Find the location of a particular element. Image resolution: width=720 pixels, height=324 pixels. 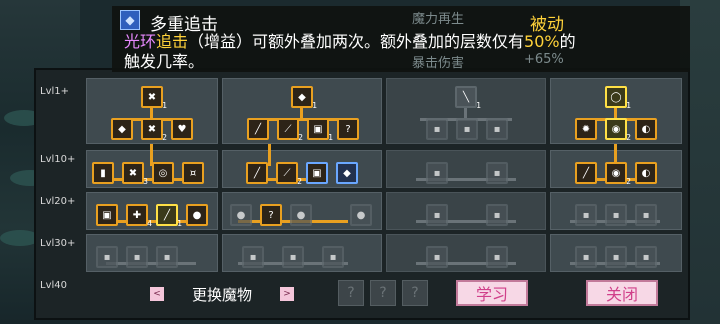

red-orb-skill-icon: ● is located at coordinates (241, 215).